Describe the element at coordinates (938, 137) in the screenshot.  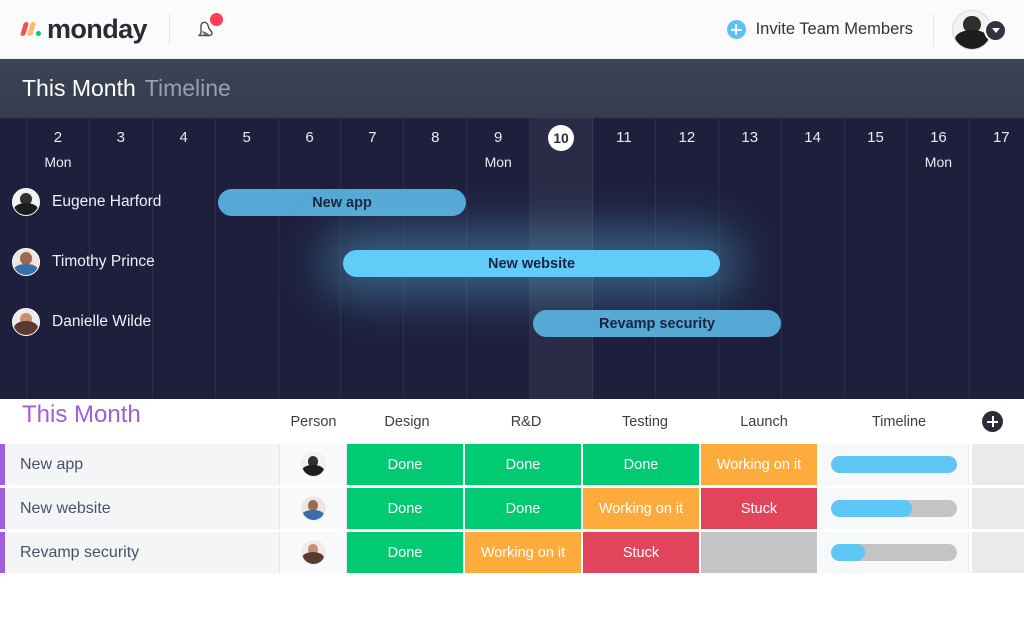
I see `gantt-date-number: 16` at that location.